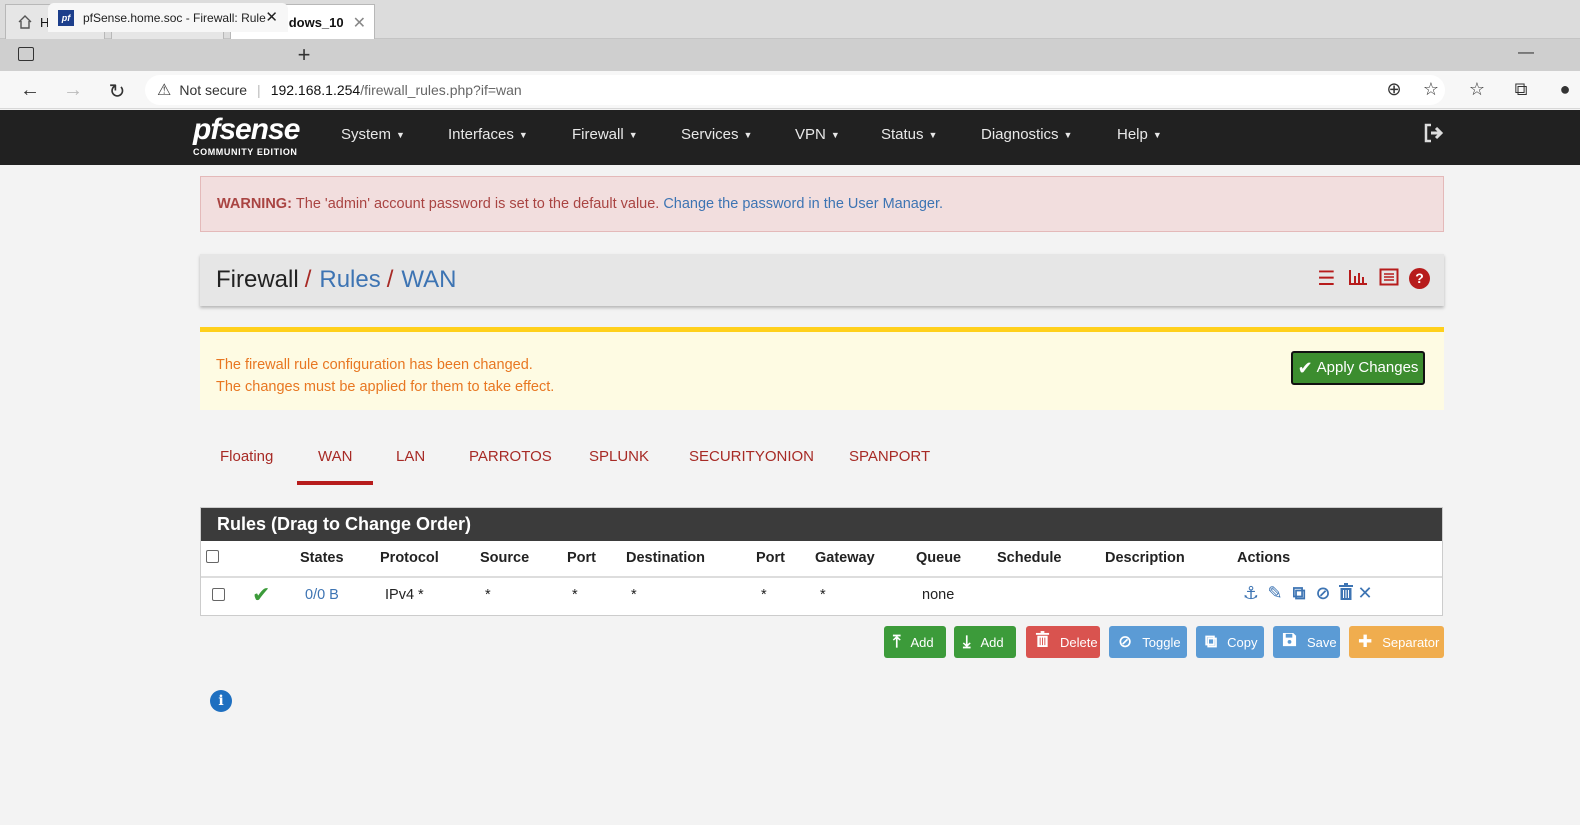  What do you see at coordinates (504, 558) in the screenshot?
I see `col-source: Source` at bounding box center [504, 558].